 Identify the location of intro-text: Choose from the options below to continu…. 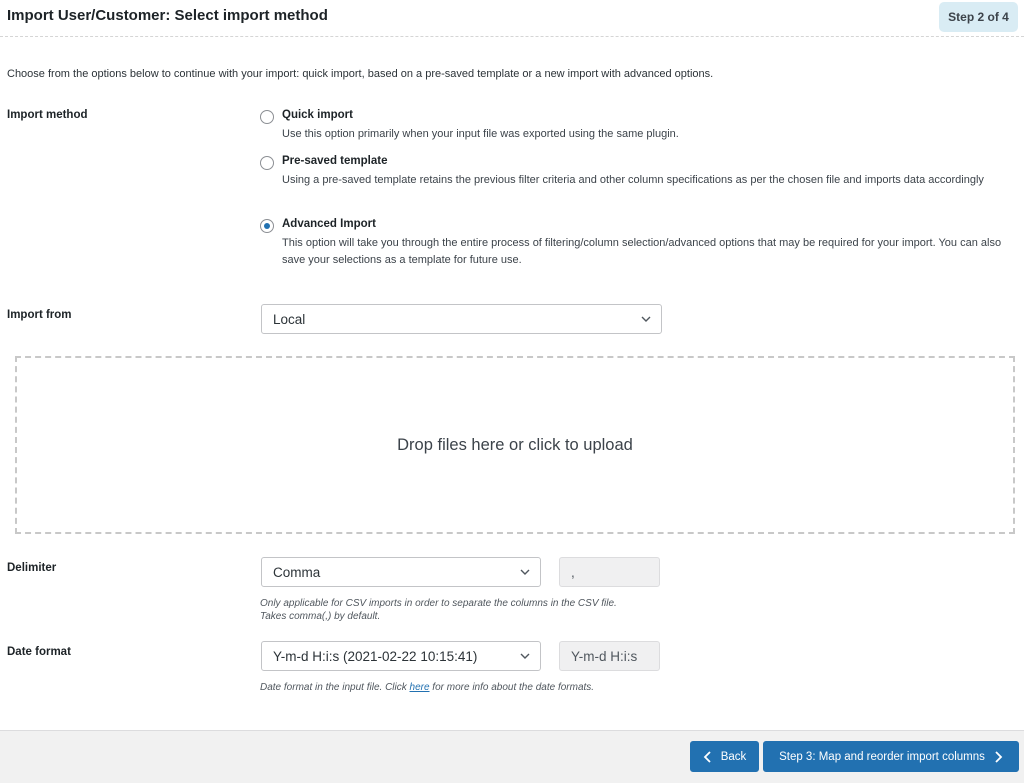
(360, 74).